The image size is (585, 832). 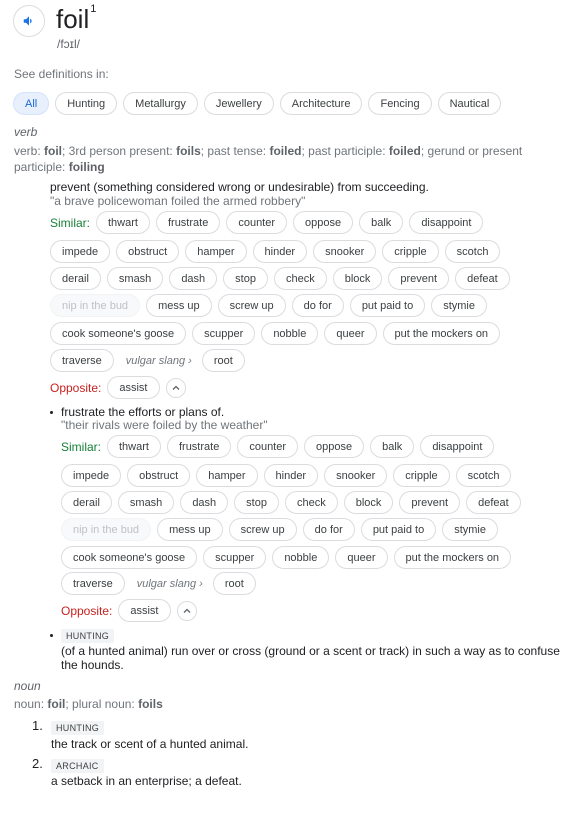 What do you see at coordinates (87, 610) in the screenshot?
I see `opposite-label: Opposite:` at bounding box center [87, 610].